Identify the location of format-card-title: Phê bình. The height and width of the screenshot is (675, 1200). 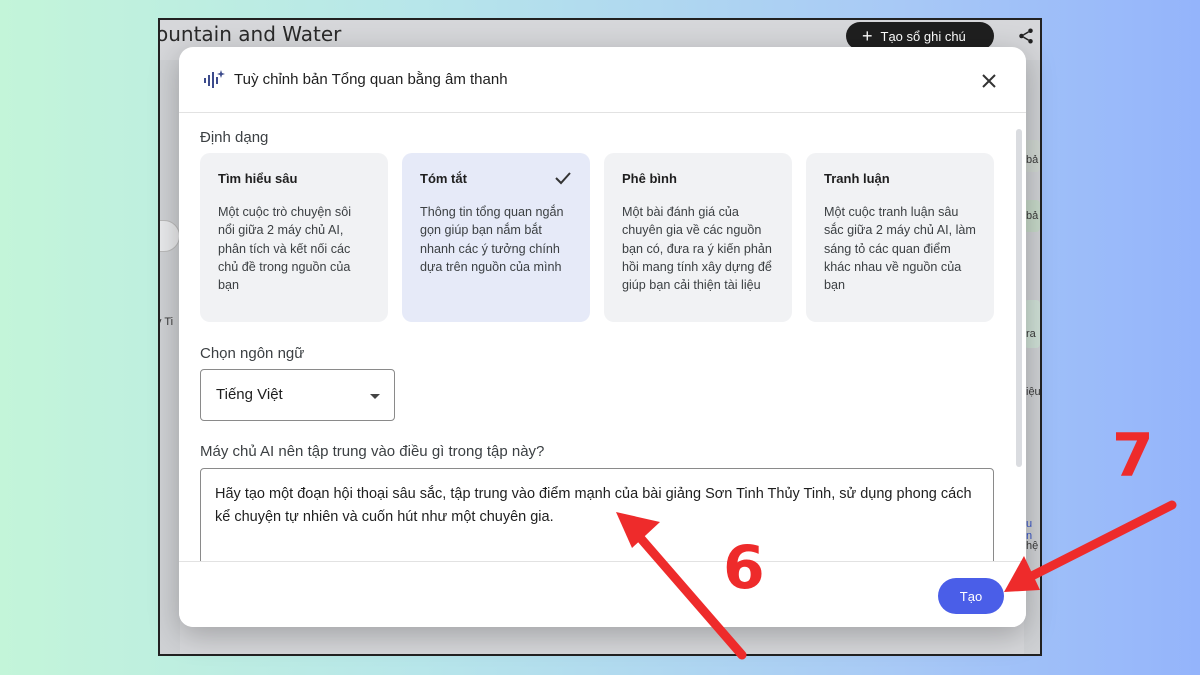
(649, 178).